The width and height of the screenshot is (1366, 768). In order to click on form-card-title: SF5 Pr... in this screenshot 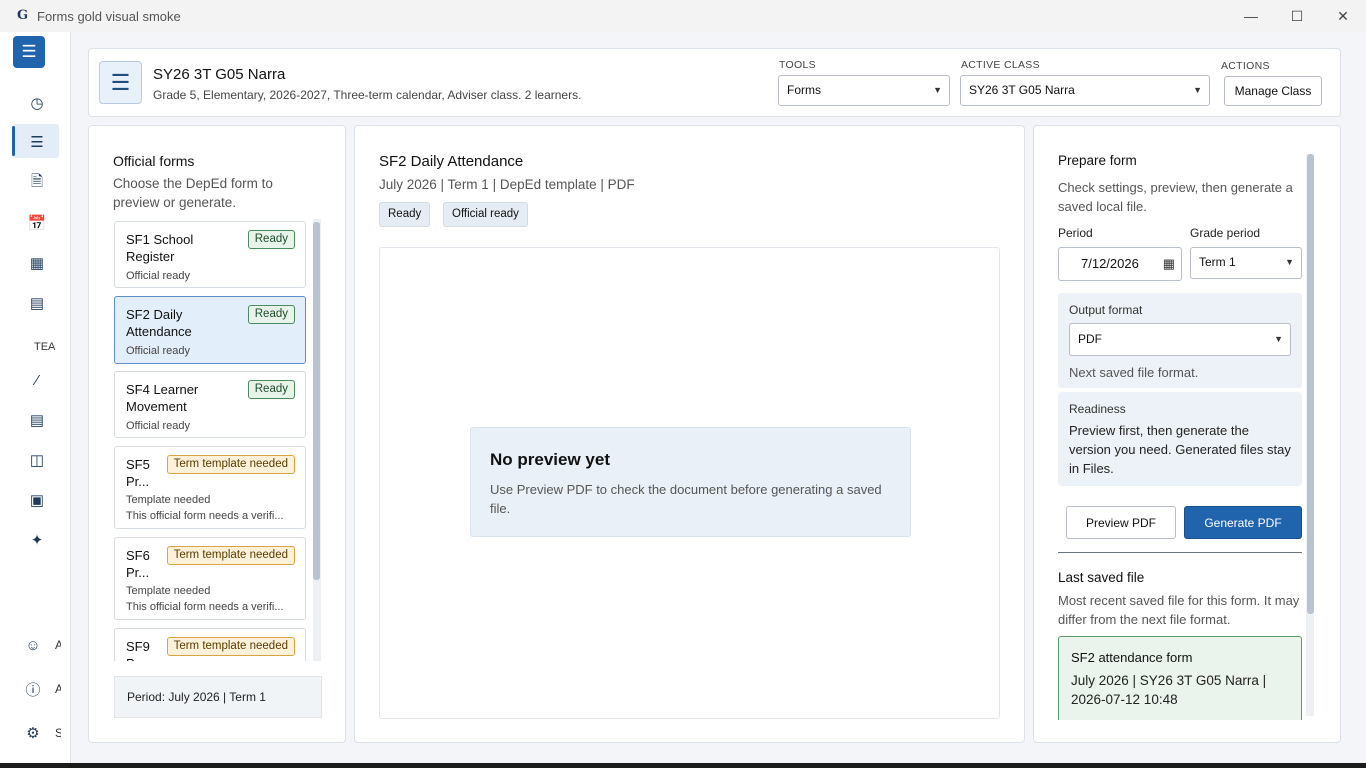, I will do `click(138, 473)`.